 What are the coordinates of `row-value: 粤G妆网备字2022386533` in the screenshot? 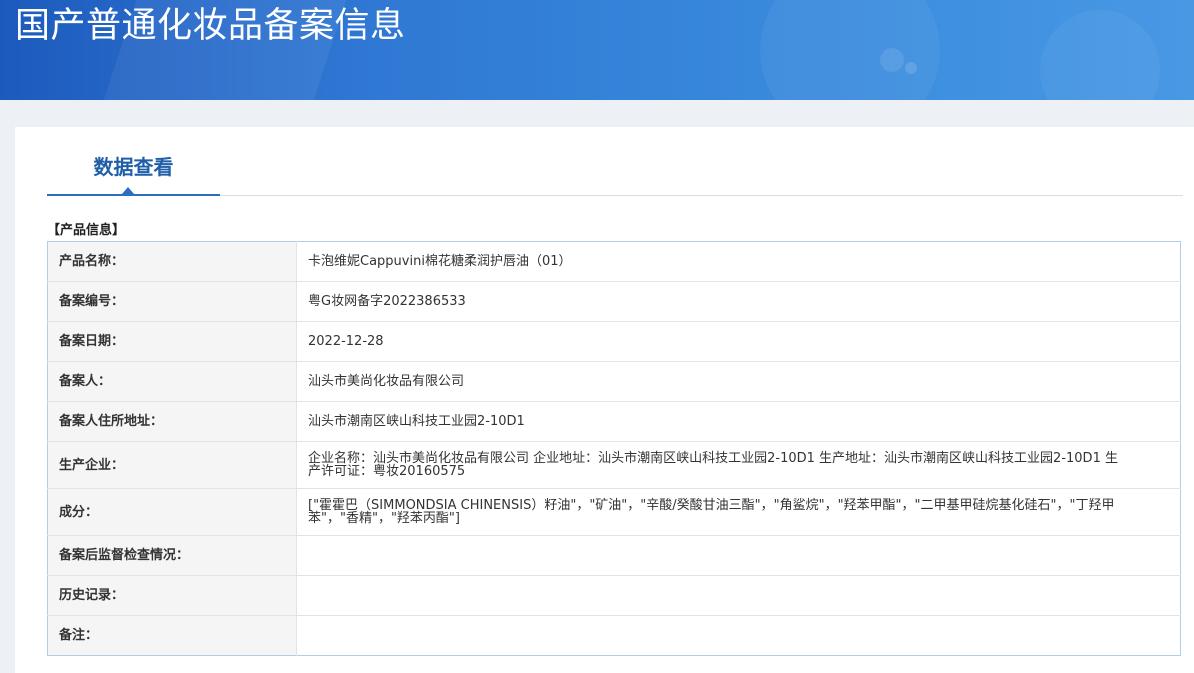 It's located at (738, 301).